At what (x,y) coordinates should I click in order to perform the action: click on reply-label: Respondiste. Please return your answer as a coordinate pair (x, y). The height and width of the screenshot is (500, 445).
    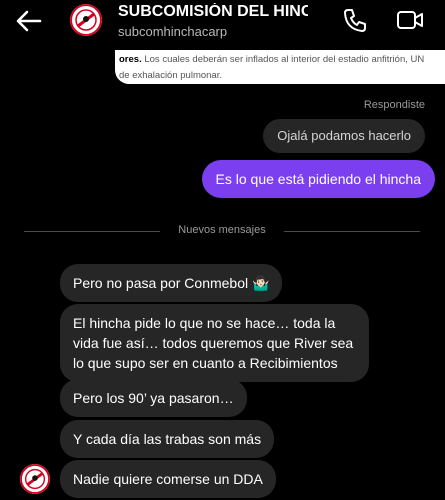
    Looking at the image, I should click on (394, 105).